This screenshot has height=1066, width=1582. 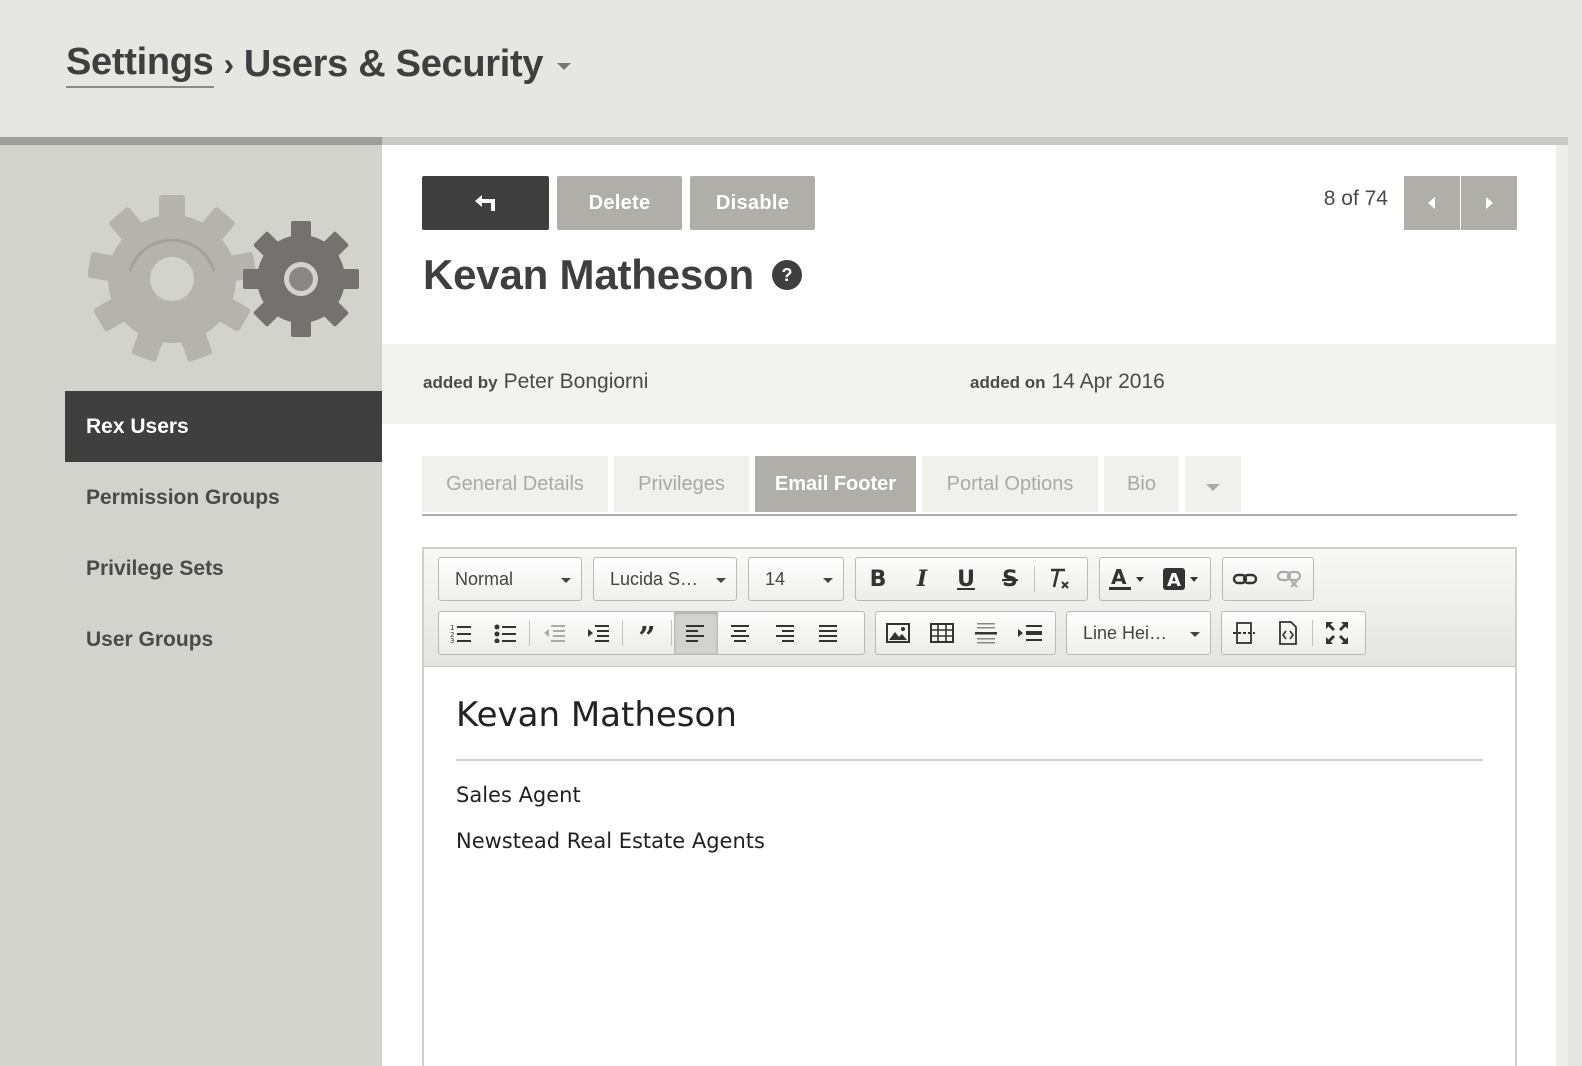 I want to click on align-right-icon, so click(x=785, y=633).